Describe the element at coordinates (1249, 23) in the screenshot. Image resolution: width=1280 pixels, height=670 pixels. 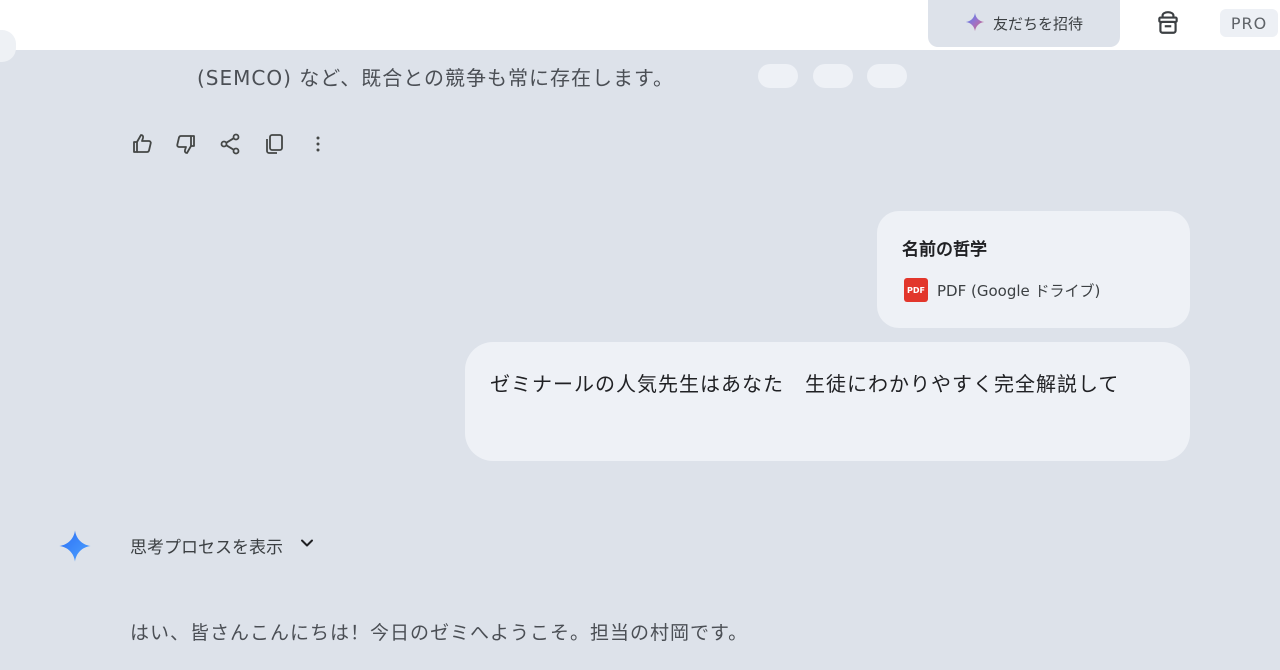
I see `pro-badge: PRO` at that location.